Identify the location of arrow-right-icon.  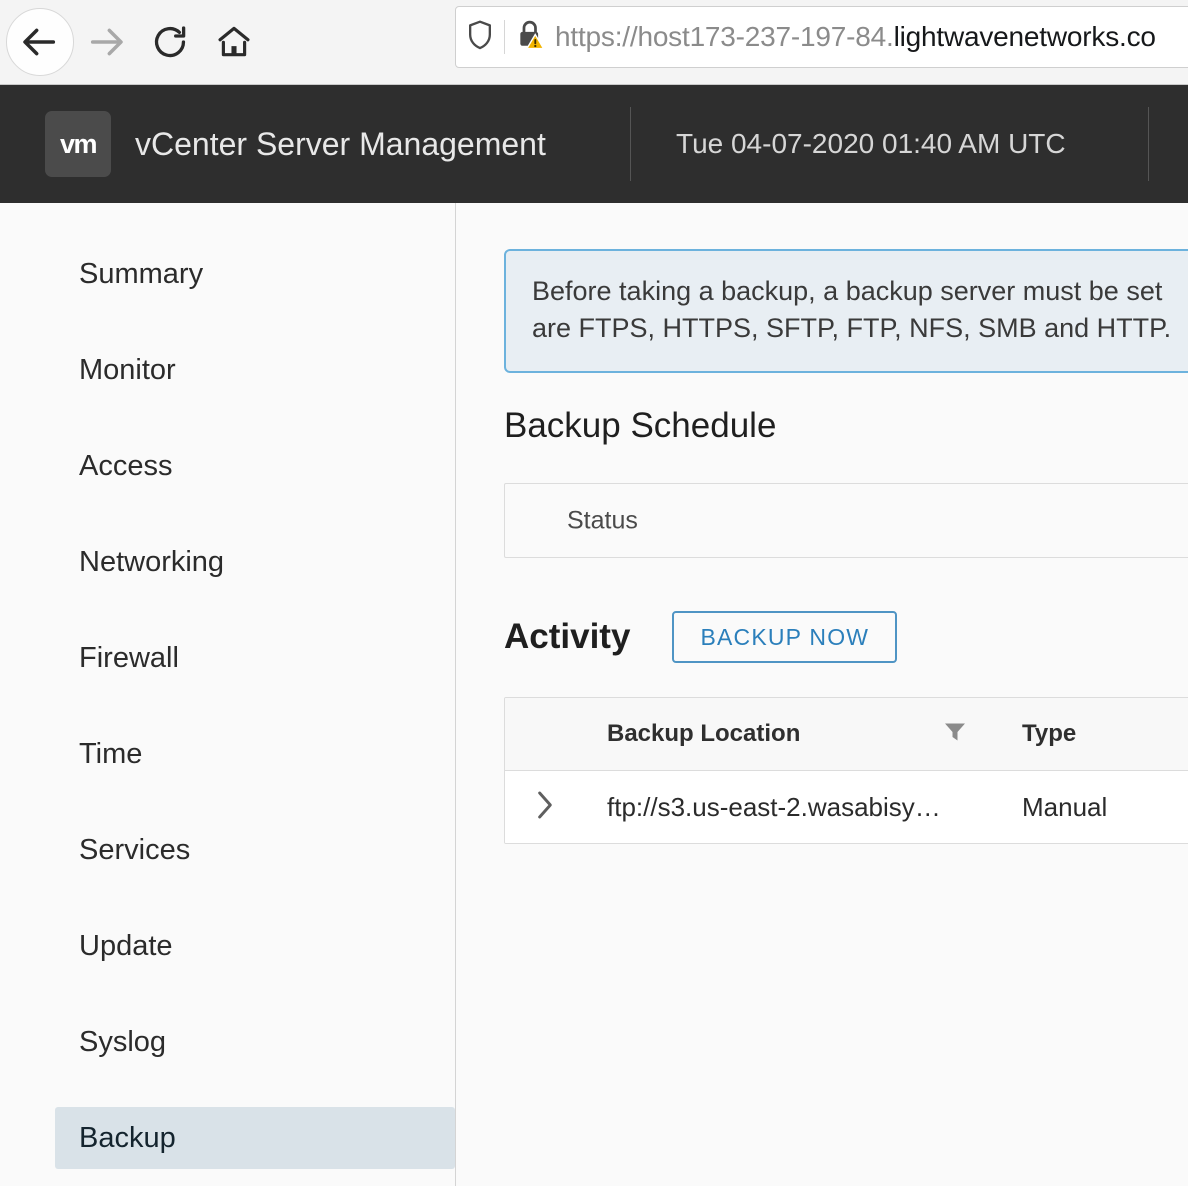
(106, 42).